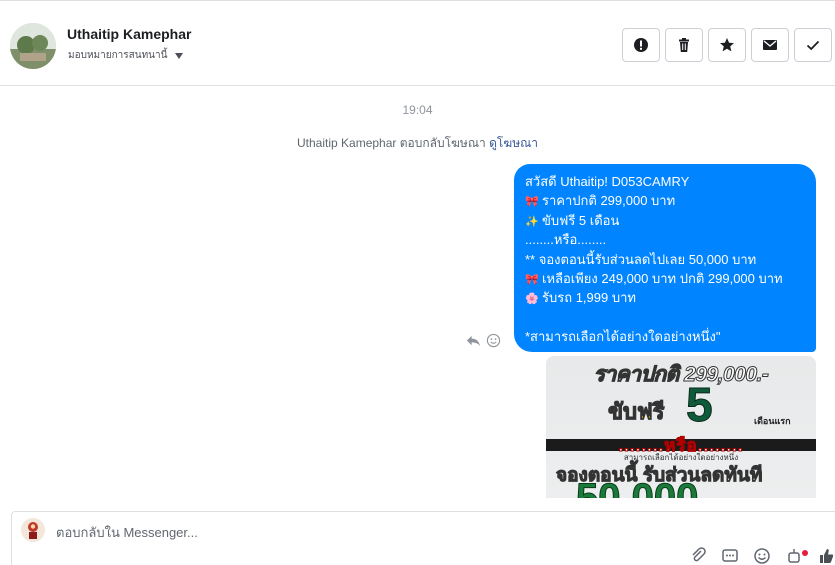 The image size is (835, 565). Describe the element at coordinates (805, 553) in the screenshot. I see `notification-dot` at that location.